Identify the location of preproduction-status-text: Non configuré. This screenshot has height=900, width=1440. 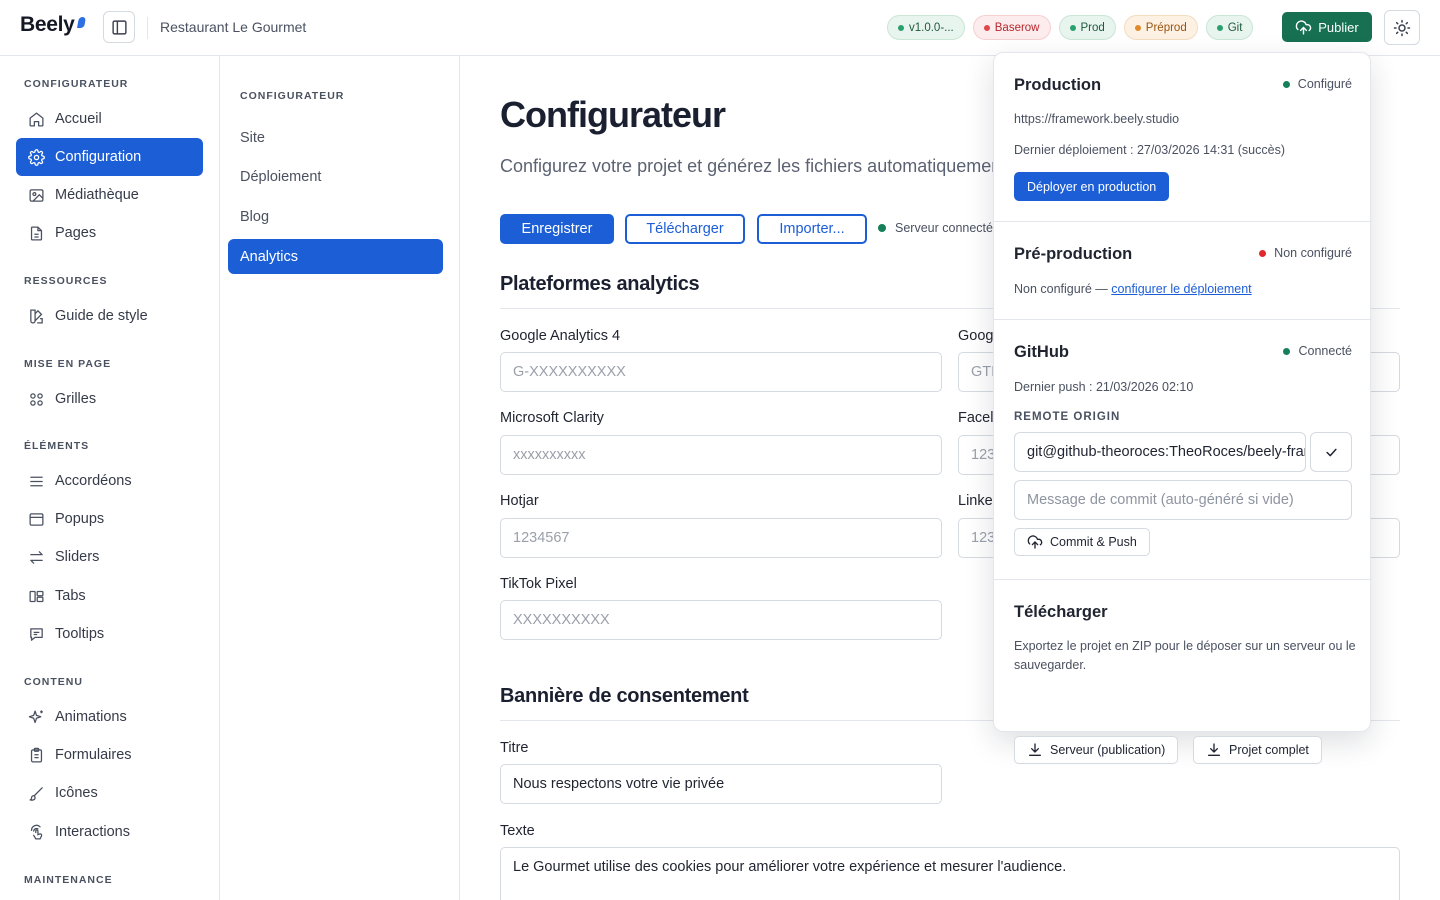
(1313, 253).